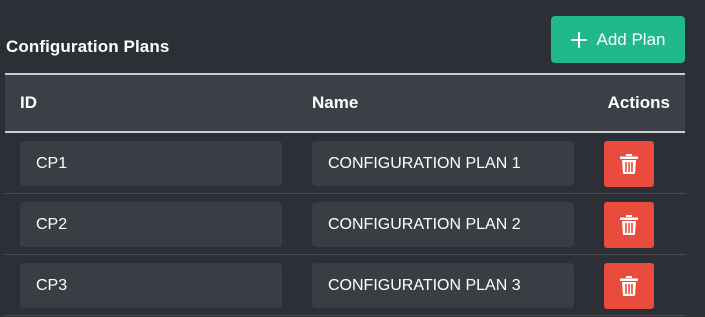  I want to click on plan-name-field: CONFIGURATION PLAN 3, so click(443, 285).